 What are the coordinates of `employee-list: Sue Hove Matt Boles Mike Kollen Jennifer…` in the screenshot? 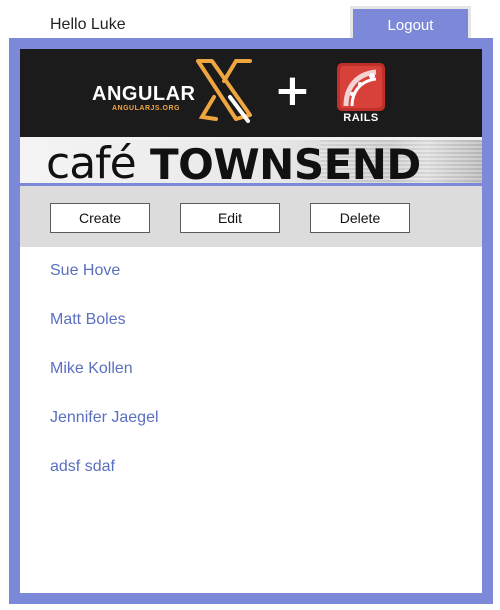 It's located at (104, 384).